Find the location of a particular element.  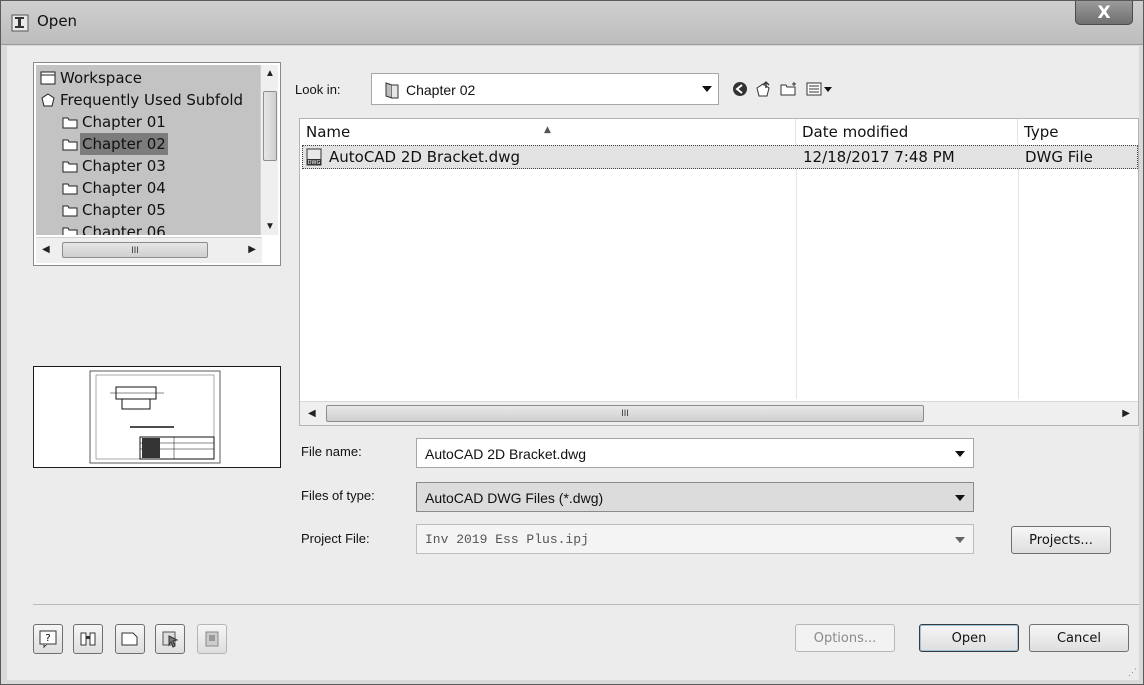

scroll-up-icon: ▲ is located at coordinates (270, 73).